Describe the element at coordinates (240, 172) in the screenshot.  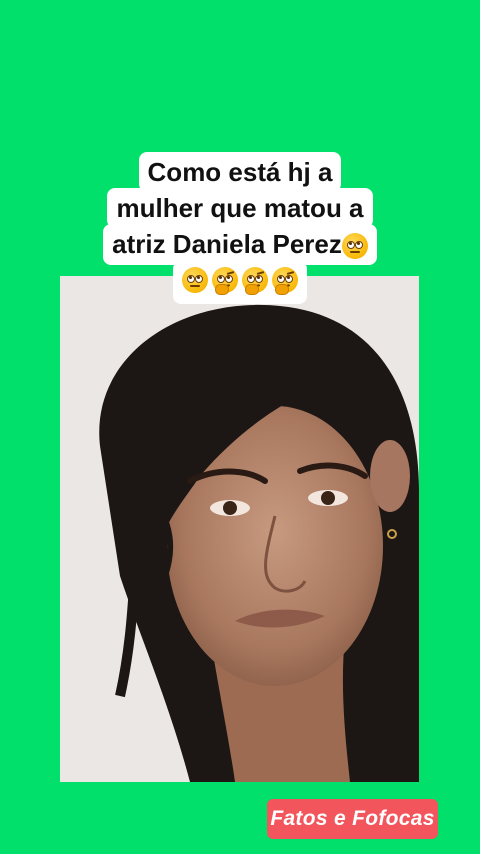
I see `caption-line-1: Como está hj a` at that location.